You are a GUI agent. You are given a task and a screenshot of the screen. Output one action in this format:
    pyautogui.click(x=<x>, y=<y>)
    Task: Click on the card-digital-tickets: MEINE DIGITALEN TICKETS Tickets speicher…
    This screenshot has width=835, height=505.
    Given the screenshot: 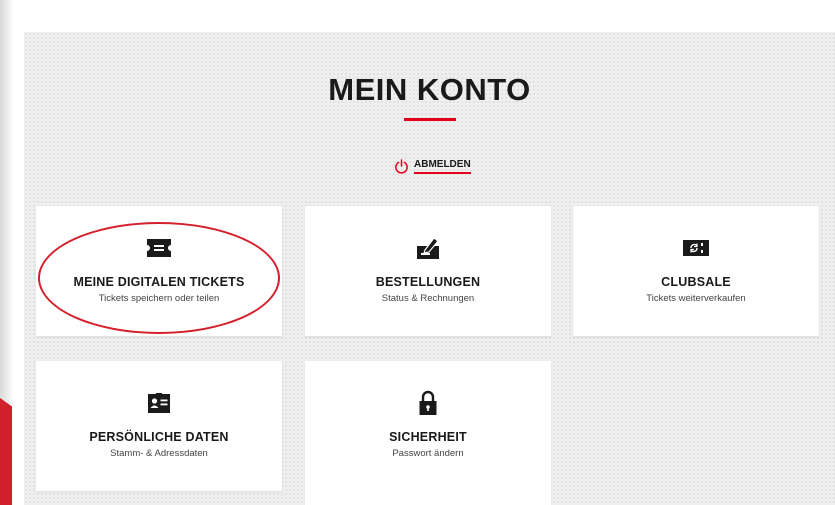 What is the action you would take?
    pyautogui.click(x=159, y=271)
    